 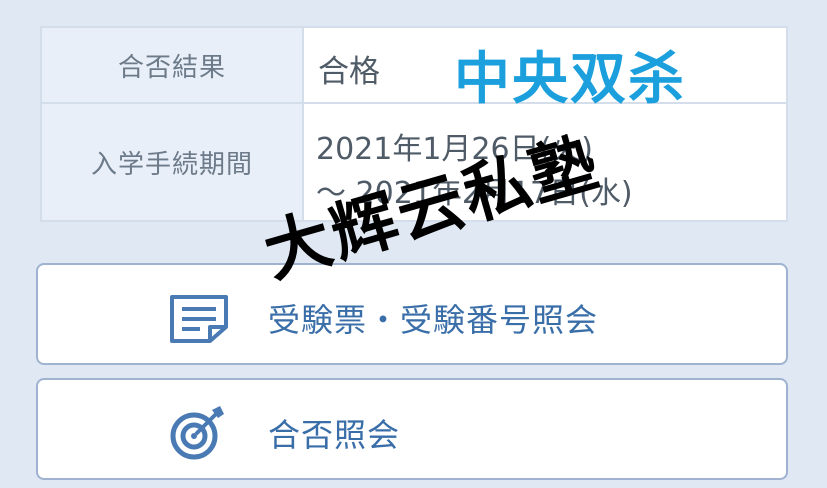 I want to click on enrollment-period-value: 2021年1月26日(火) 〜 2021年2月17日(水), so click(x=545, y=162).